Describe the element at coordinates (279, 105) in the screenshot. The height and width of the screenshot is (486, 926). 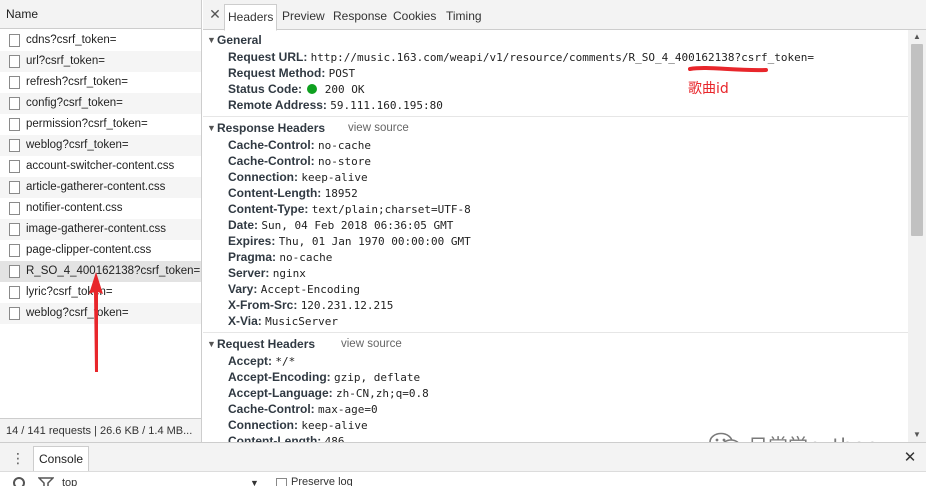
I see `remote-address-key: Remote Address:` at that location.